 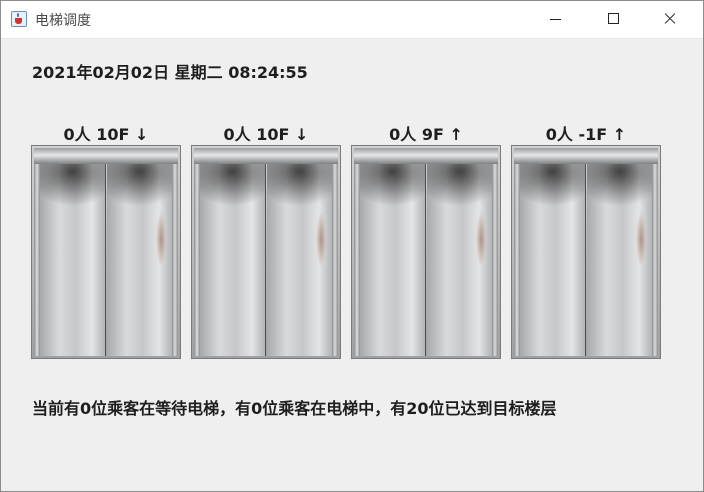 I want to click on maximize-button, so click(x=614, y=19).